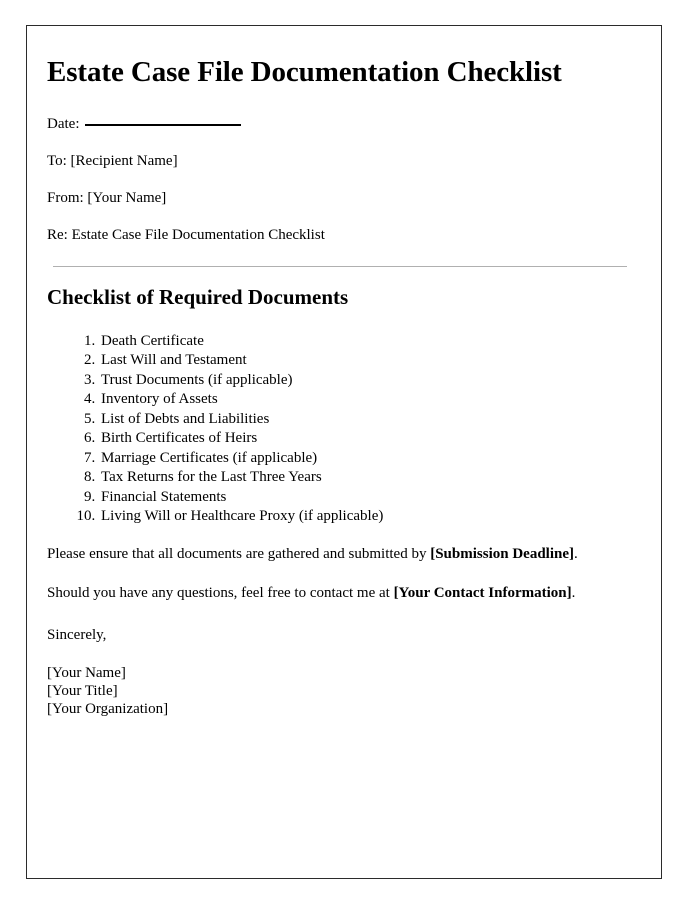 The image size is (700, 900). Describe the element at coordinates (112, 161) in the screenshot. I see `recipient-line: To: [Recipient Name]` at that location.